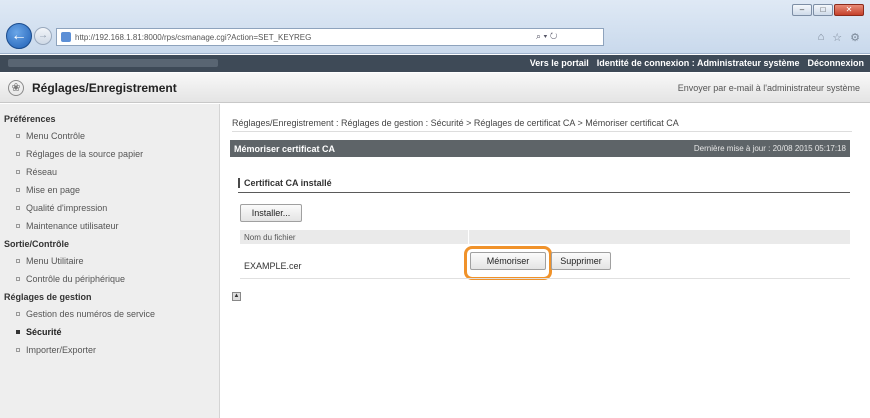 This screenshot has height=418, width=870. I want to click on sidebar-item-label: Mise en page, so click(53, 190).